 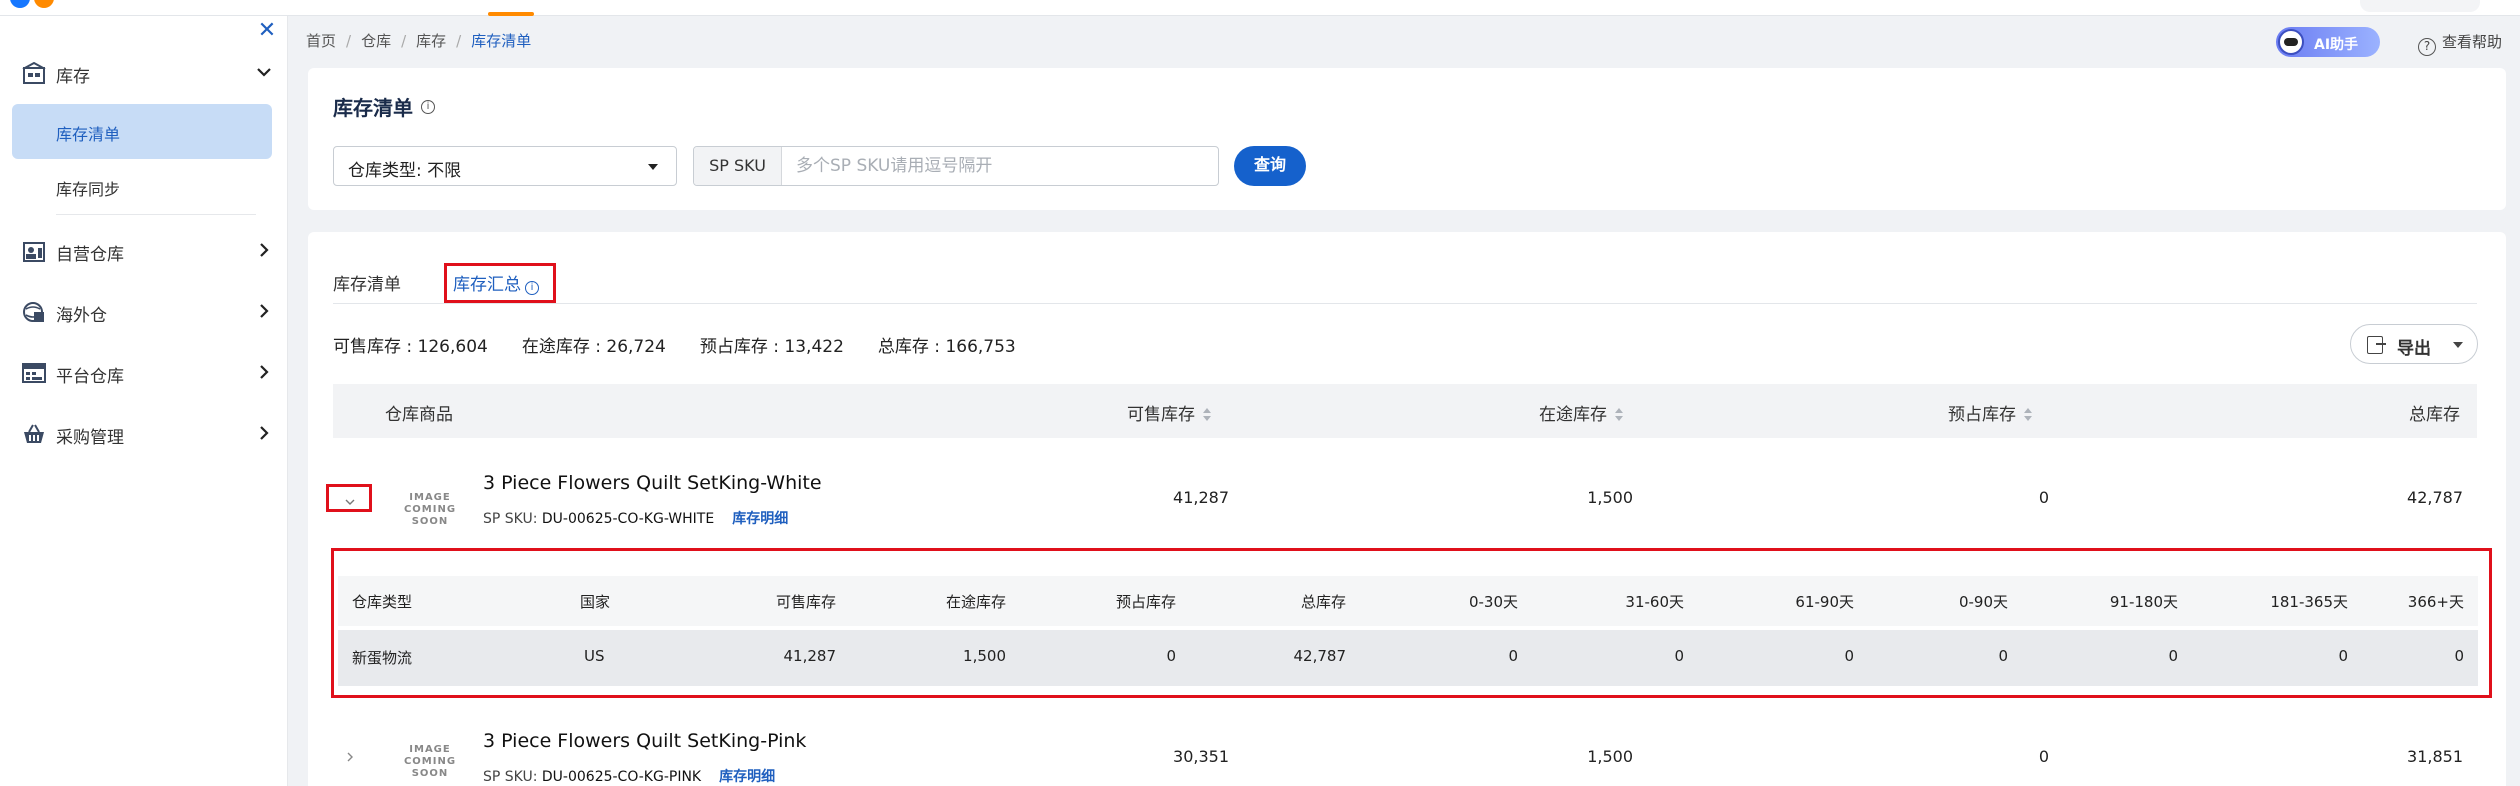 What do you see at coordinates (88, 134) in the screenshot?
I see `sidebar-item-label: 库存清单` at bounding box center [88, 134].